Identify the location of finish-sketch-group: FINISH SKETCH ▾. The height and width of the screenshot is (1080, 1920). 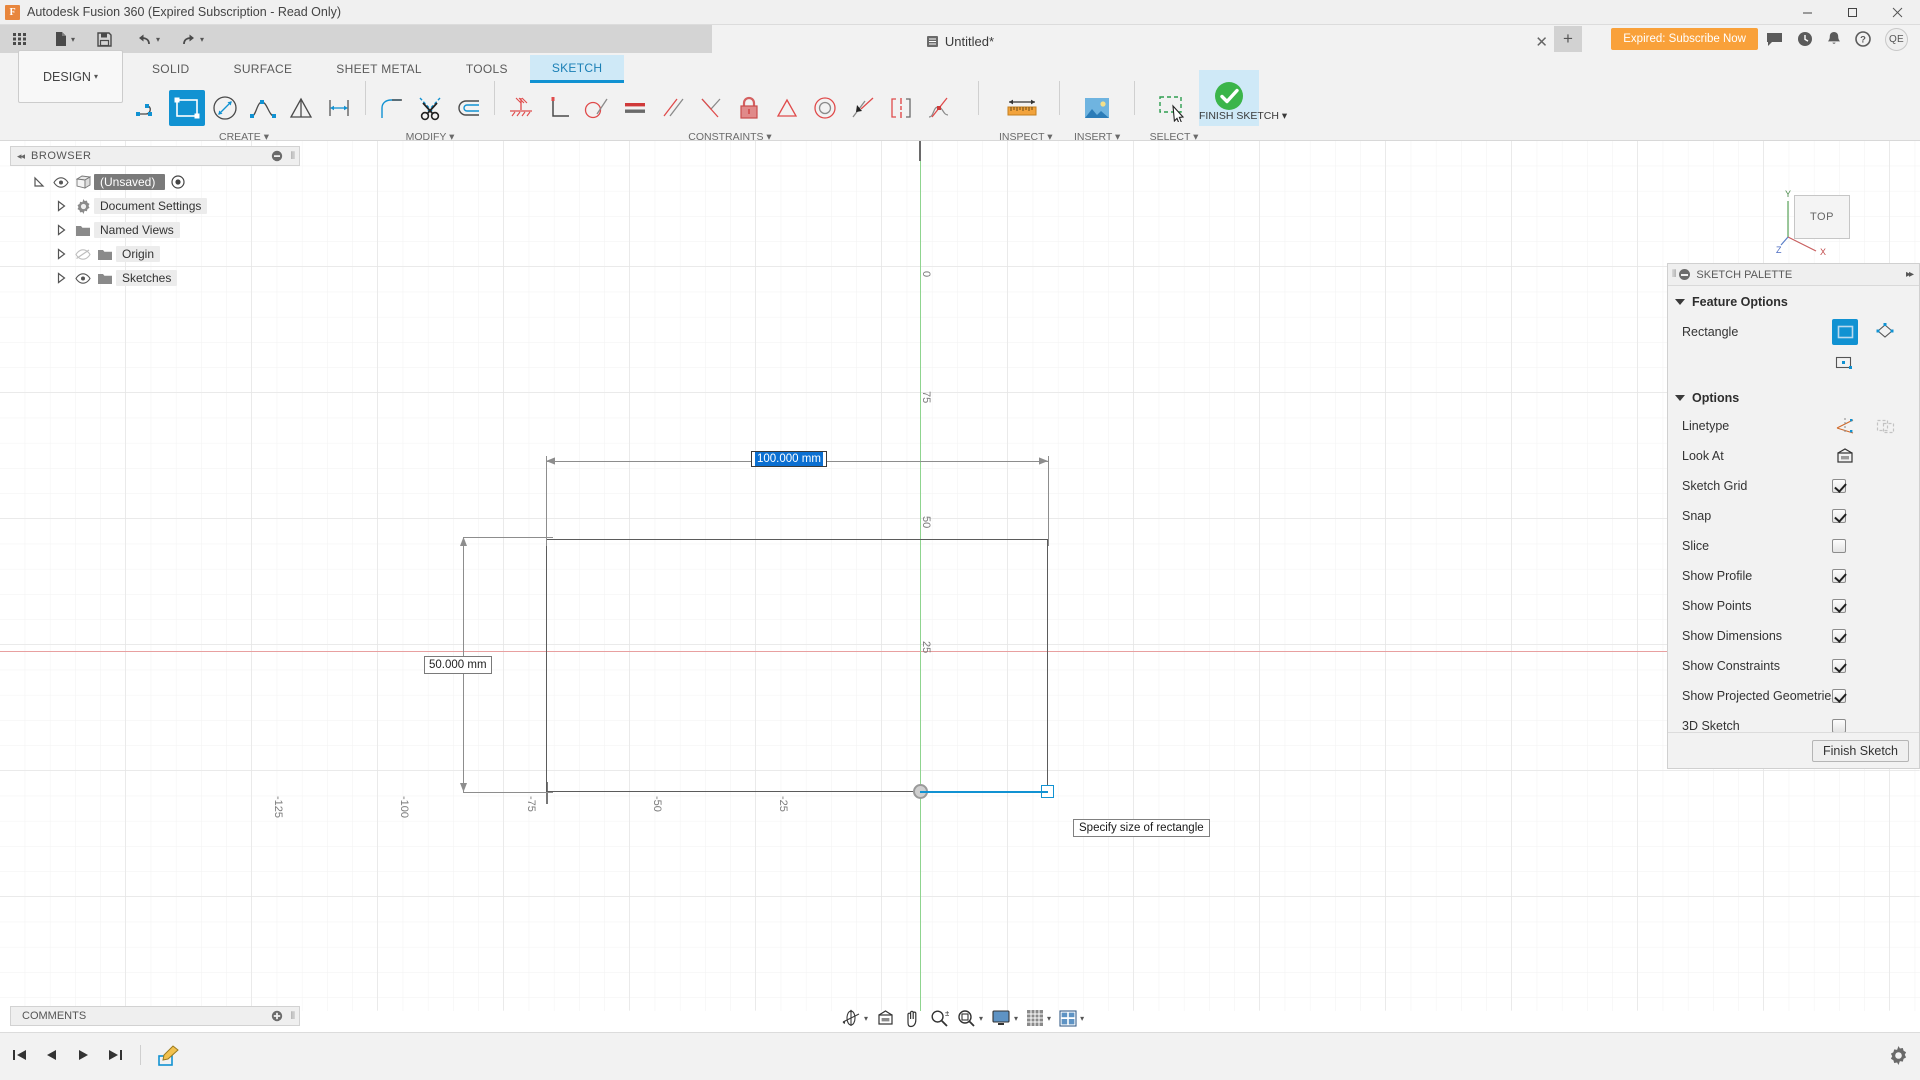
(1243, 98).